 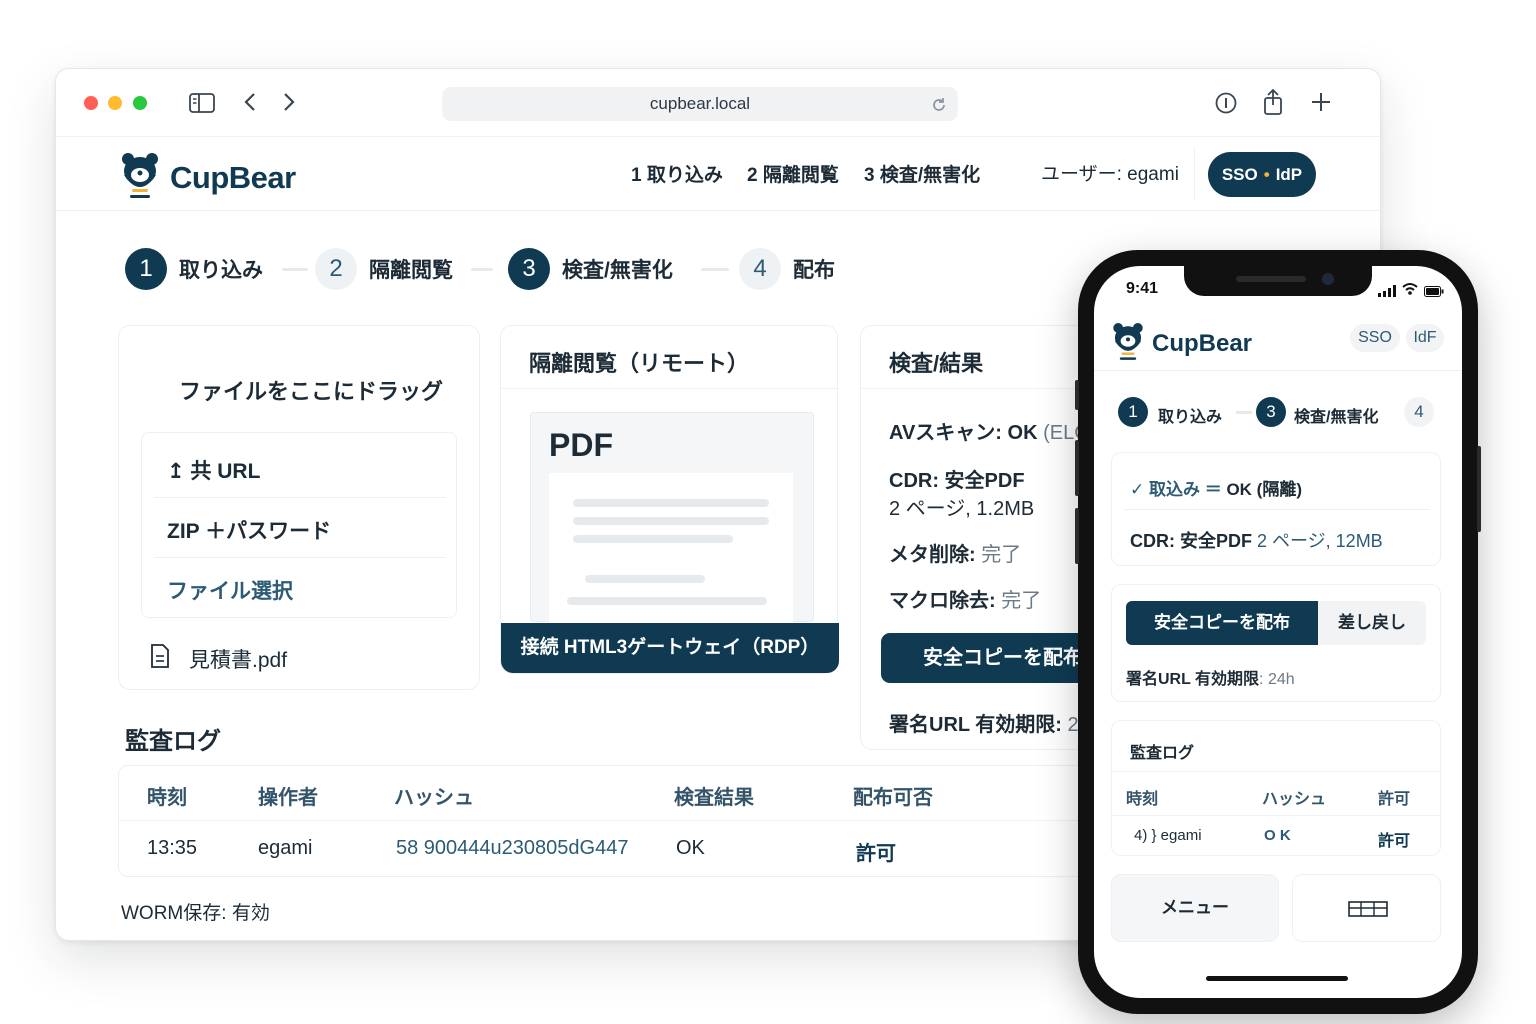 What do you see at coordinates (512, 848) in the screenshot?
I see `log-cell-hash: 58 900444u230805dG447` at bounding box center [512, 848].